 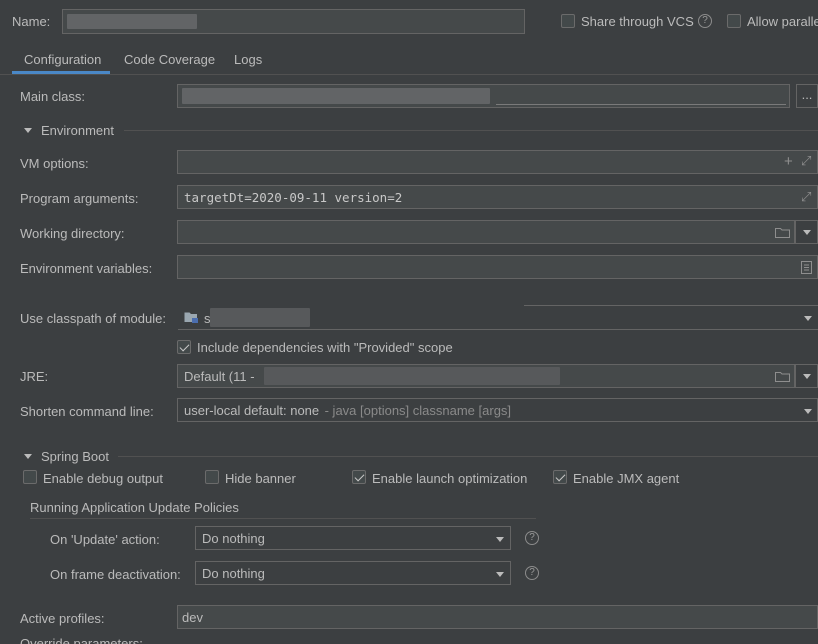 What do you see at coordinates (468, 456) in the screenshot?
I see `spring-boot-separator` at bounding box center [468, 456].